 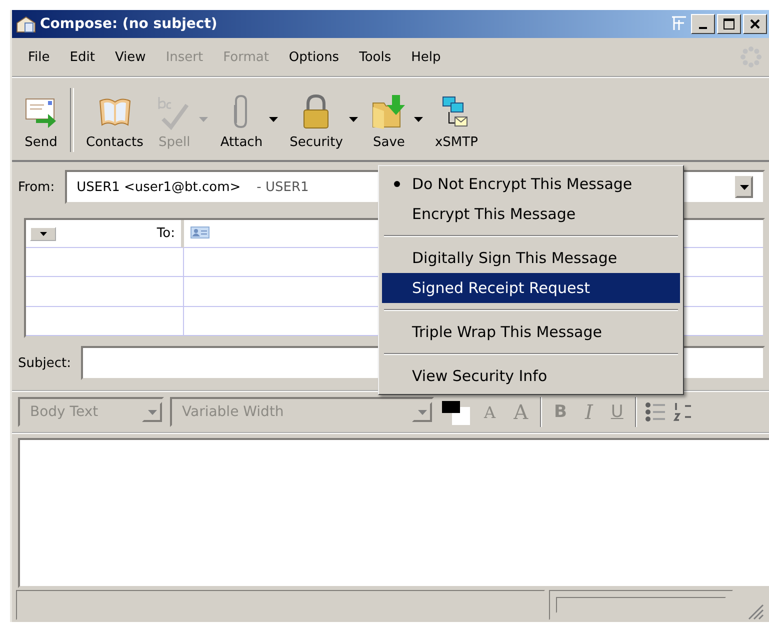 I want to click on window-title: Compose: (no subject), so click(x=129, y=24).